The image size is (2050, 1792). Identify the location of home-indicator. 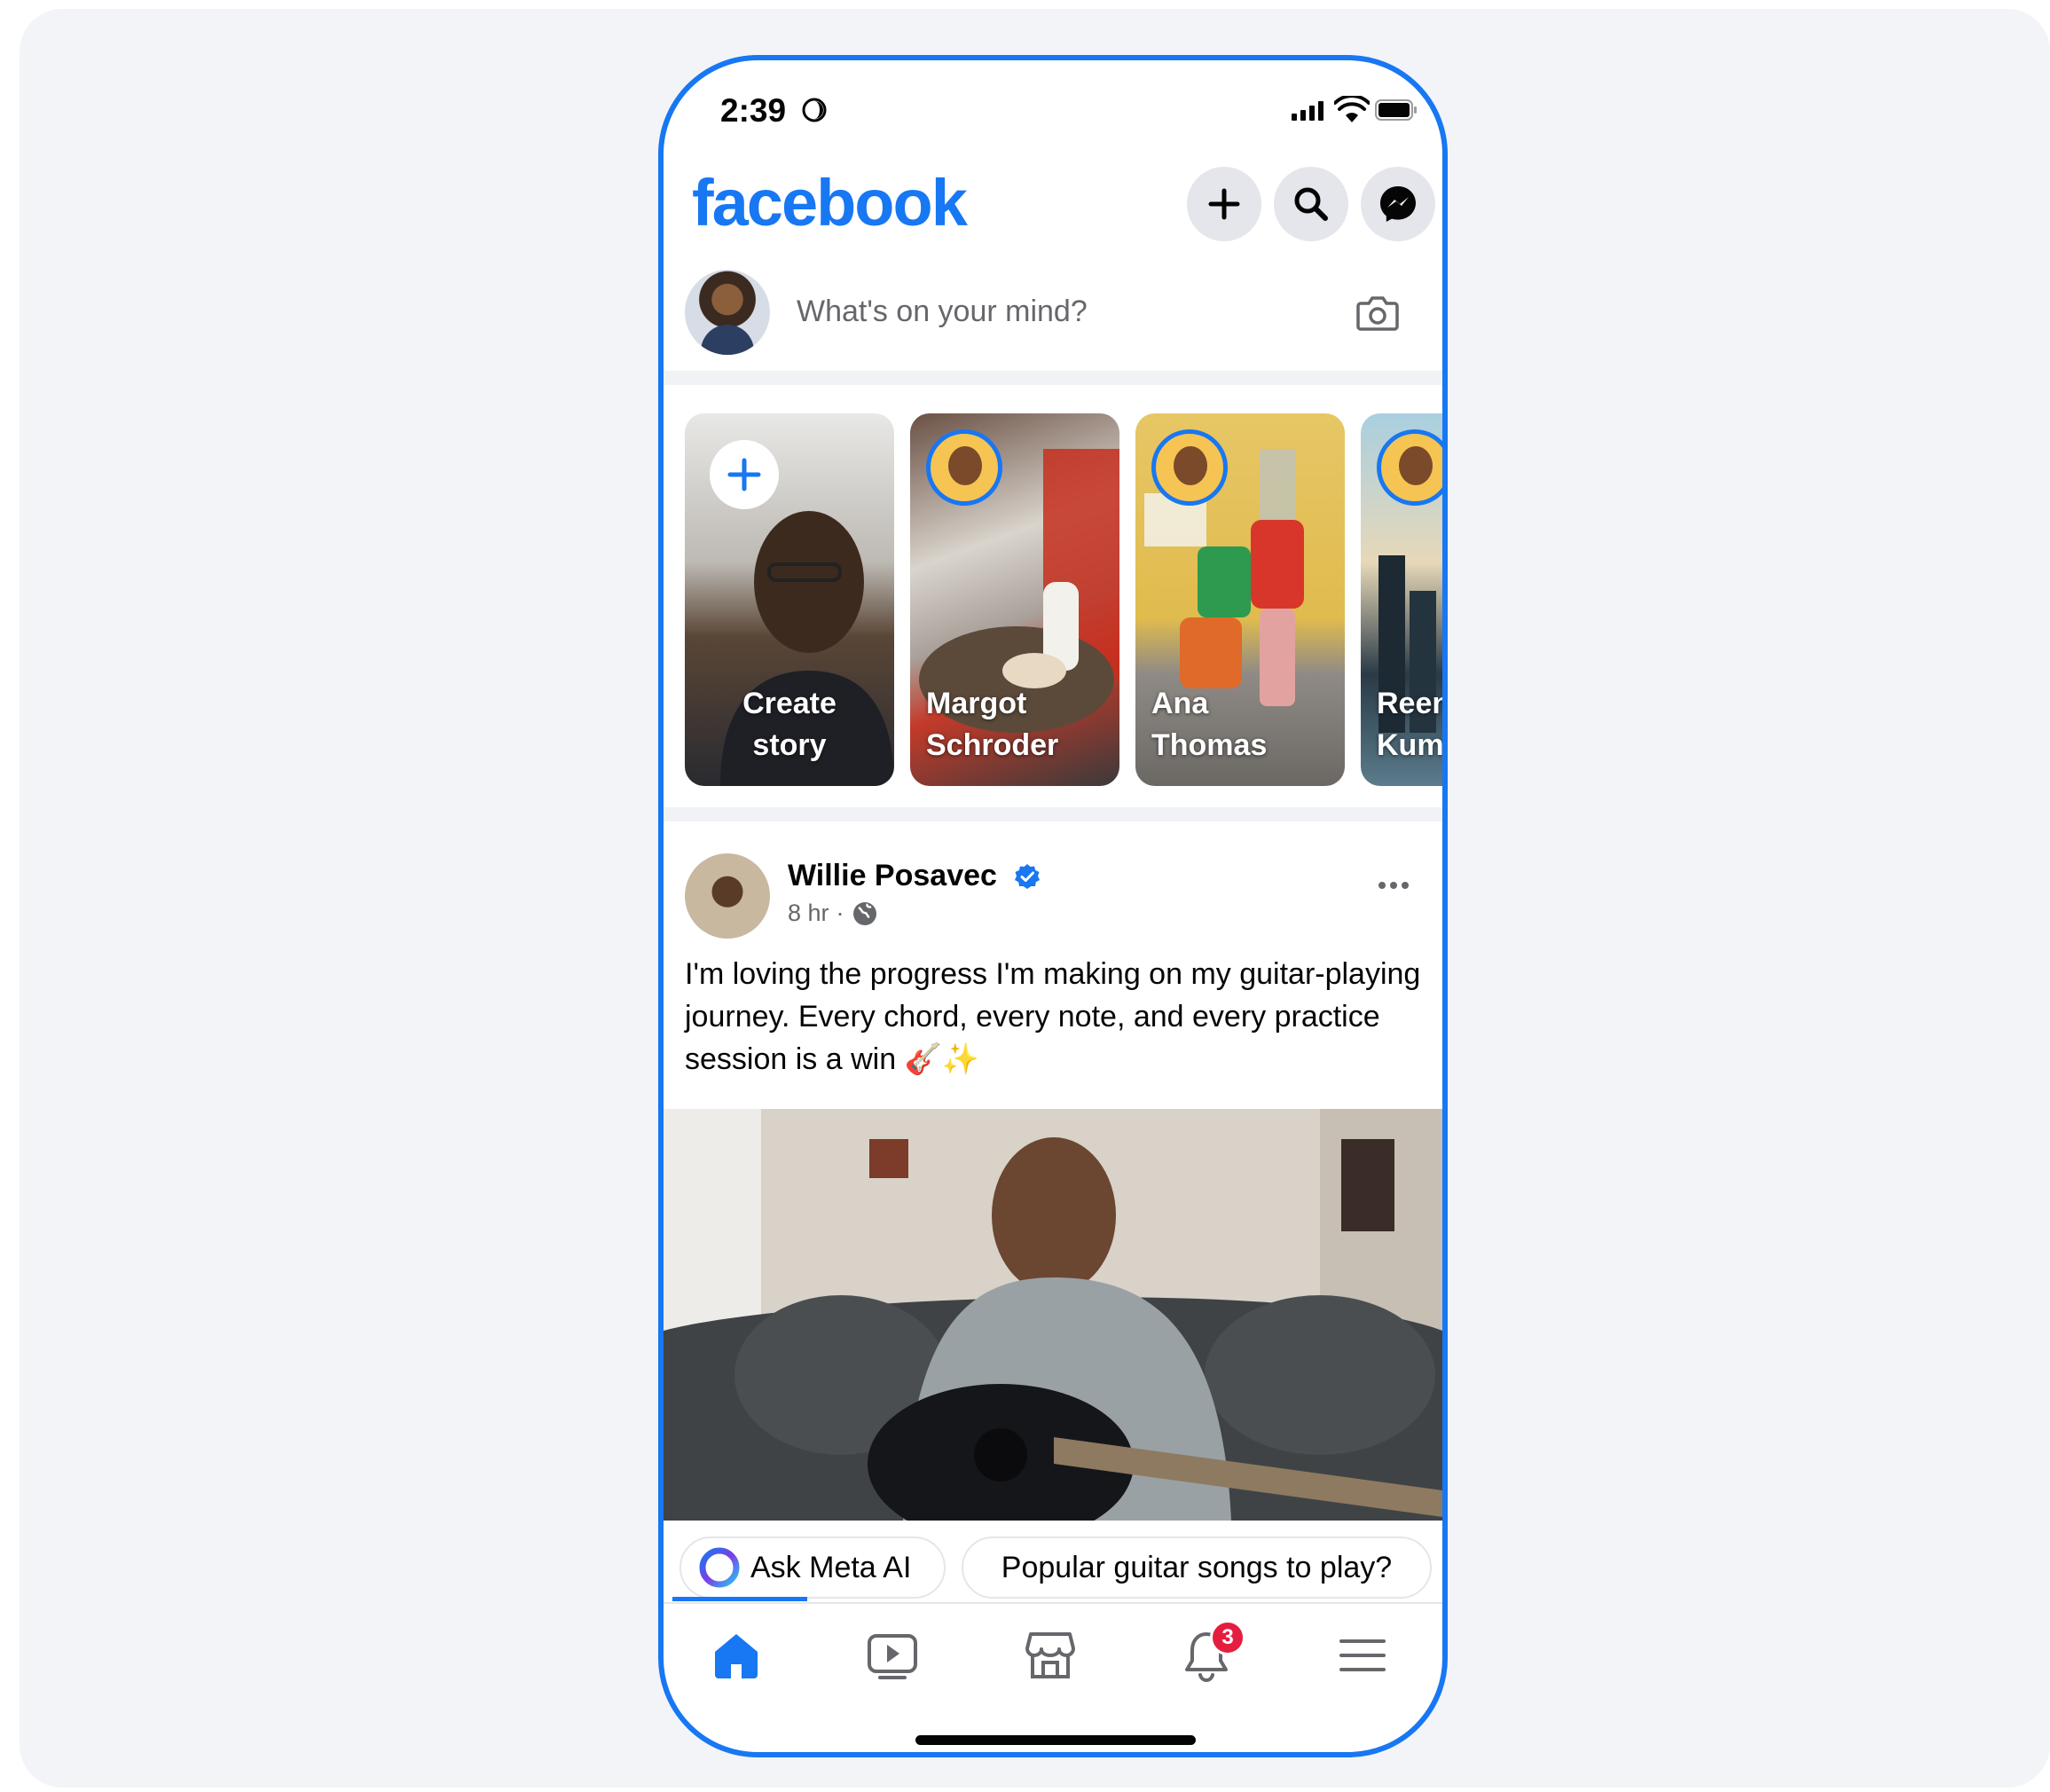
(1055, 1740).